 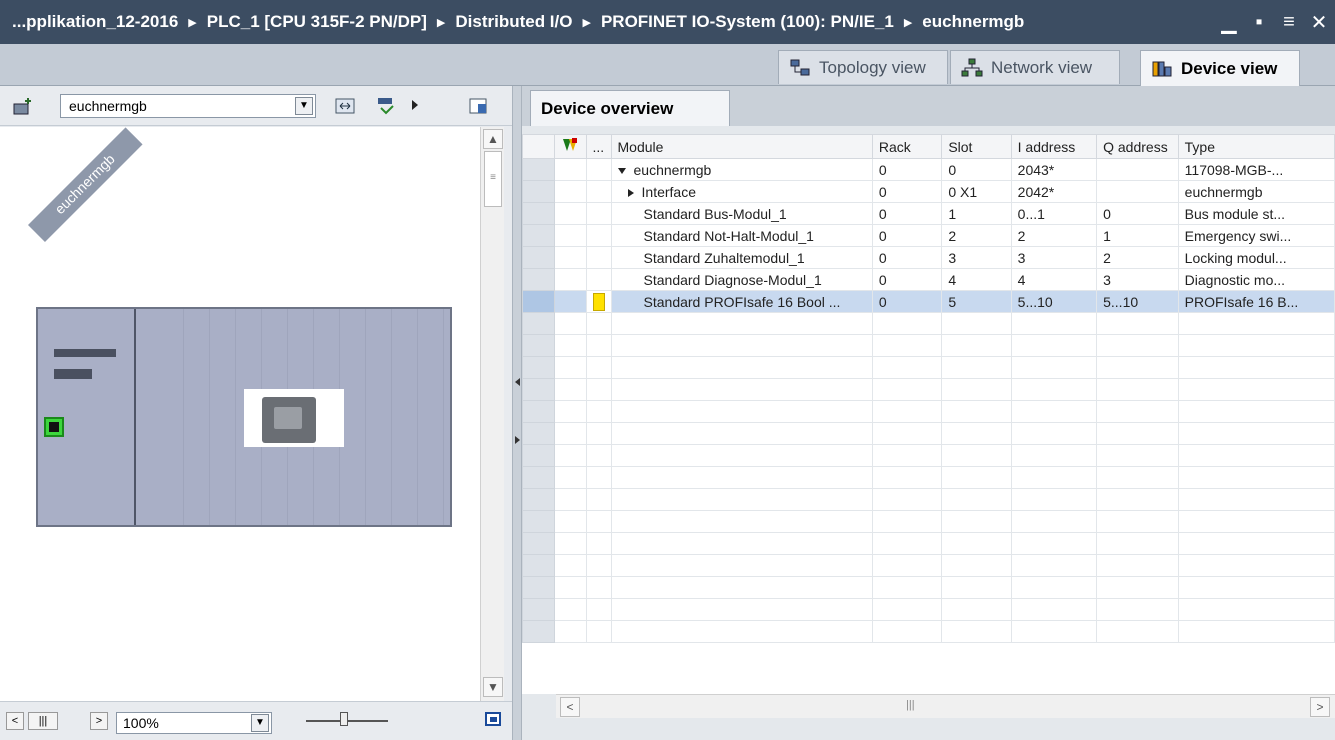 What do you see at coordinates (1229, 22) in the screenshot?
I see `minimize-button: ▁` at bounding box center [1229, 22].